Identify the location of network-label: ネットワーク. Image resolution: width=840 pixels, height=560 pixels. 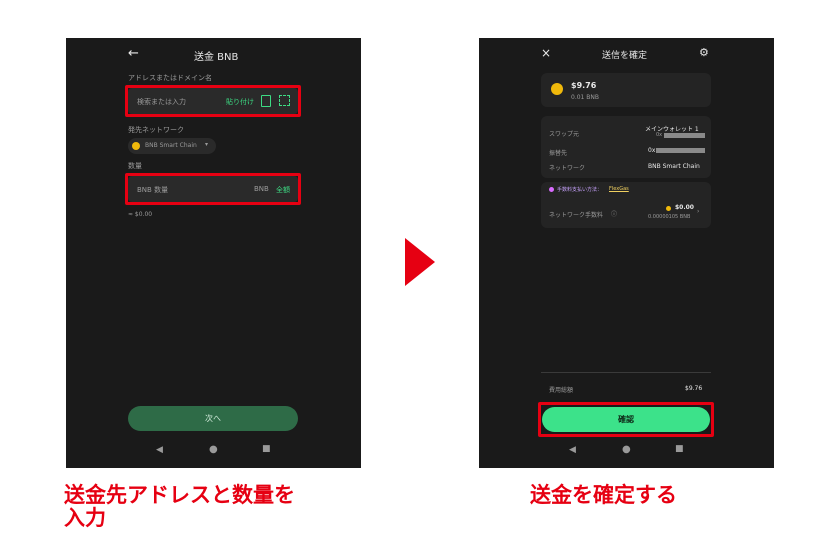
(567, 168).